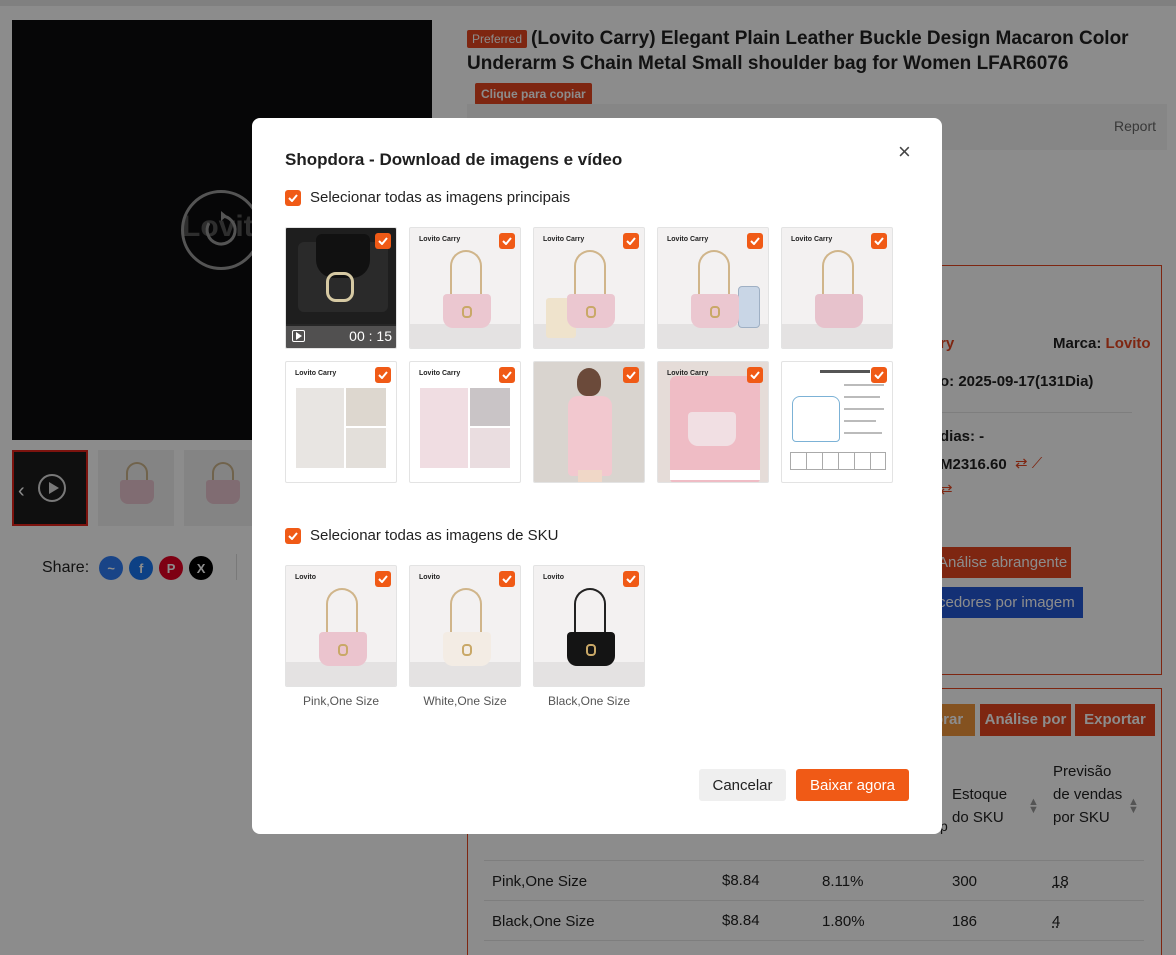  I want to click on doc-table, so click(838, 461).